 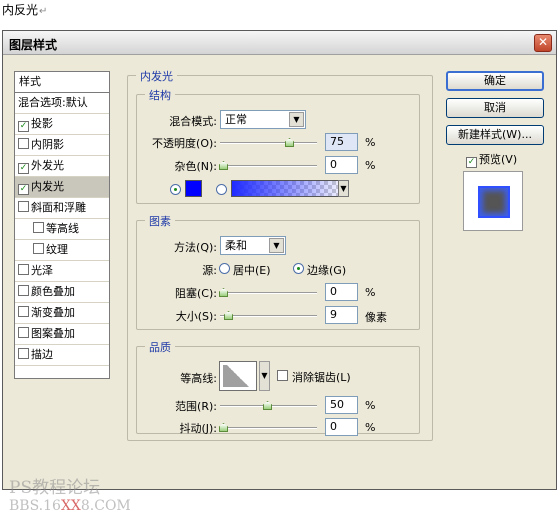 What do you see at coordinates (62, 82) in the screenshot?
I see `styles-header: 样式` at bounding box center [62, 82].